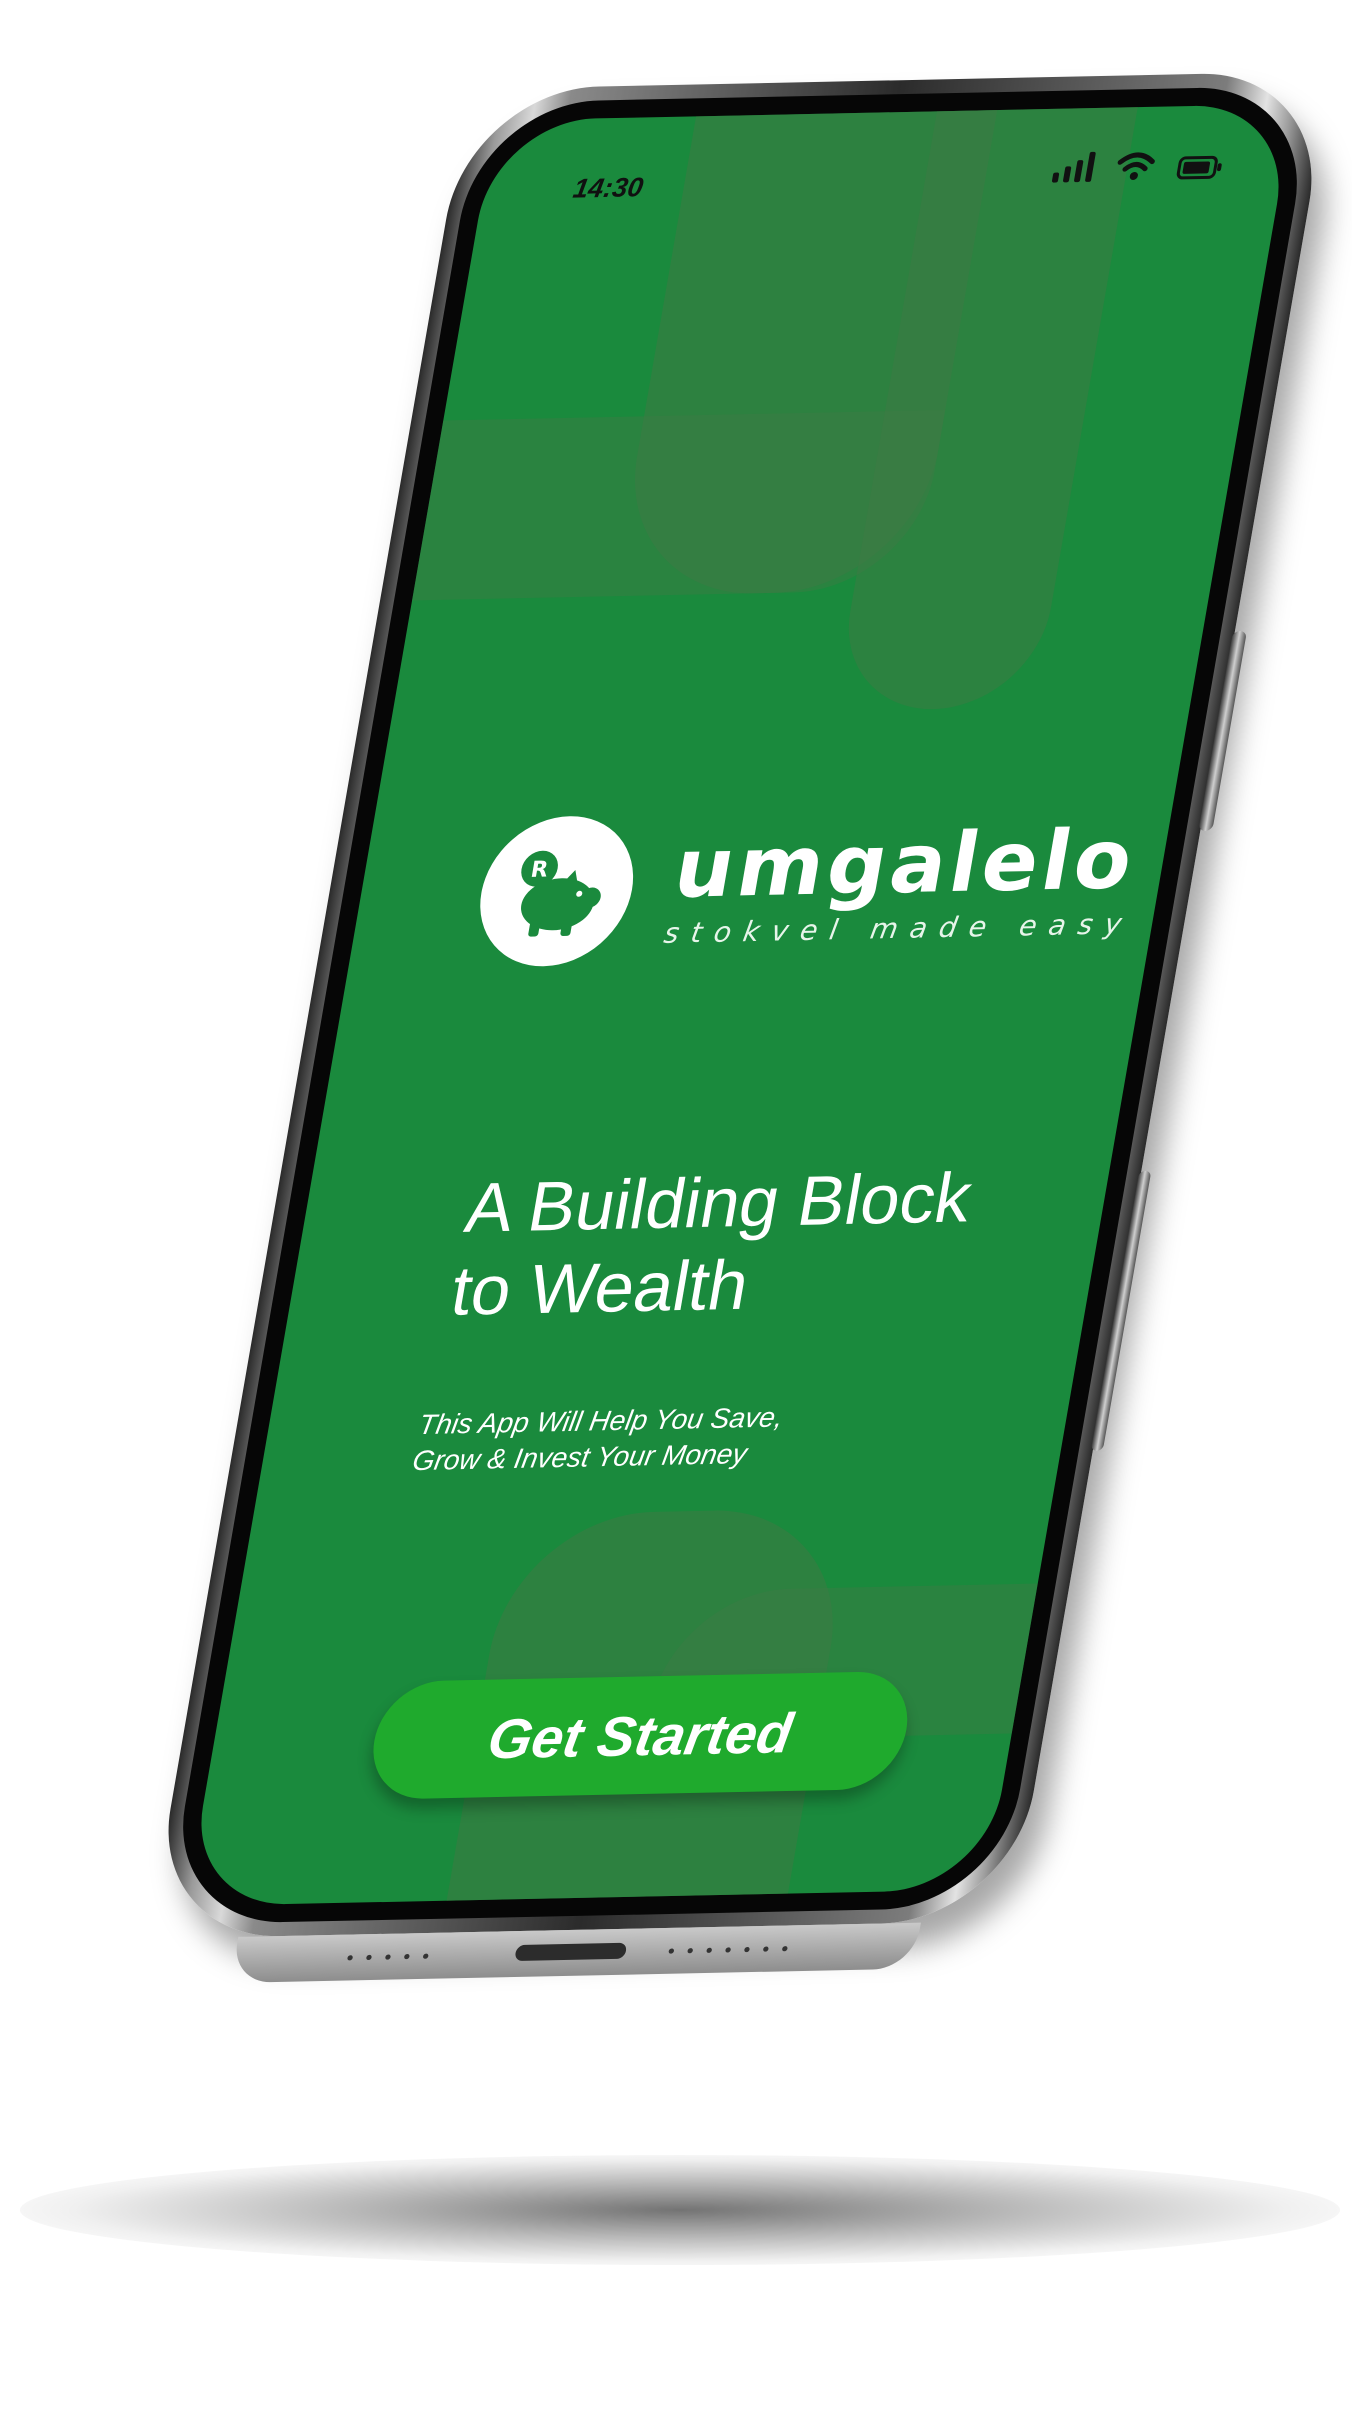 The image size is (1352, 2432). What do you see at coordinates (391, 1958) in the screenshot?
I see `speaker-grille-left: •••••` at bounding box center [391, 1958].